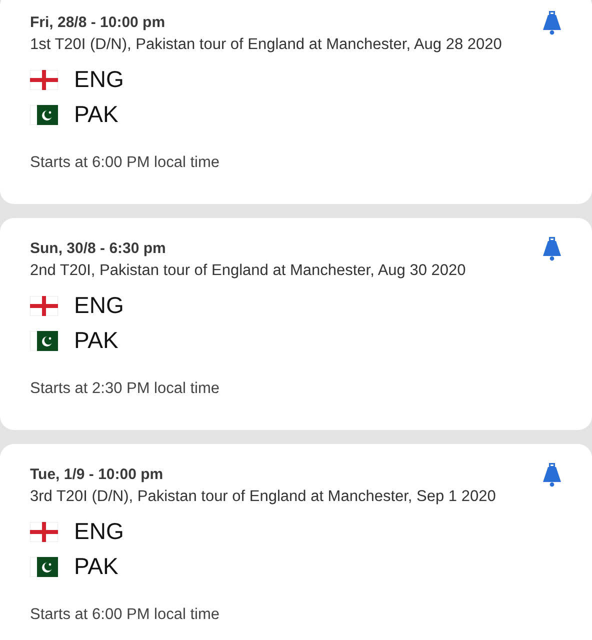  I want to click on match-title: 1st T20I (D/N), Pakistan tour of England at Manchester, Aug 28 2020, so click(266, 45).